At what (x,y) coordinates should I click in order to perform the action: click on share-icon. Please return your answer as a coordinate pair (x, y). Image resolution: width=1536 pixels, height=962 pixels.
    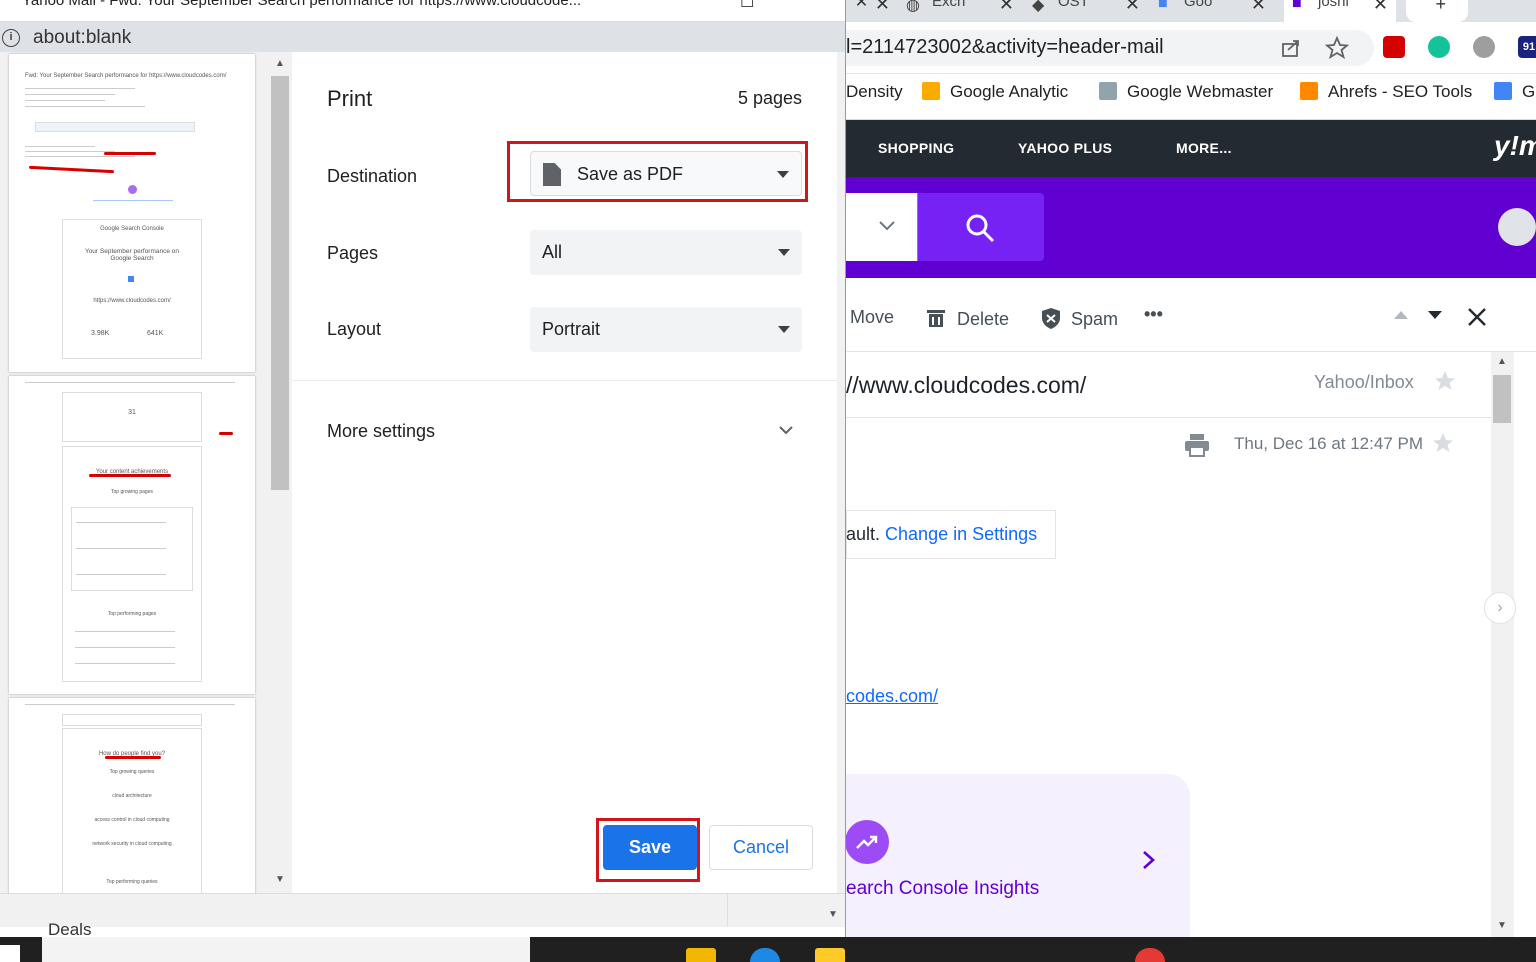
    Looking at the image, I should click on (1291, 48).